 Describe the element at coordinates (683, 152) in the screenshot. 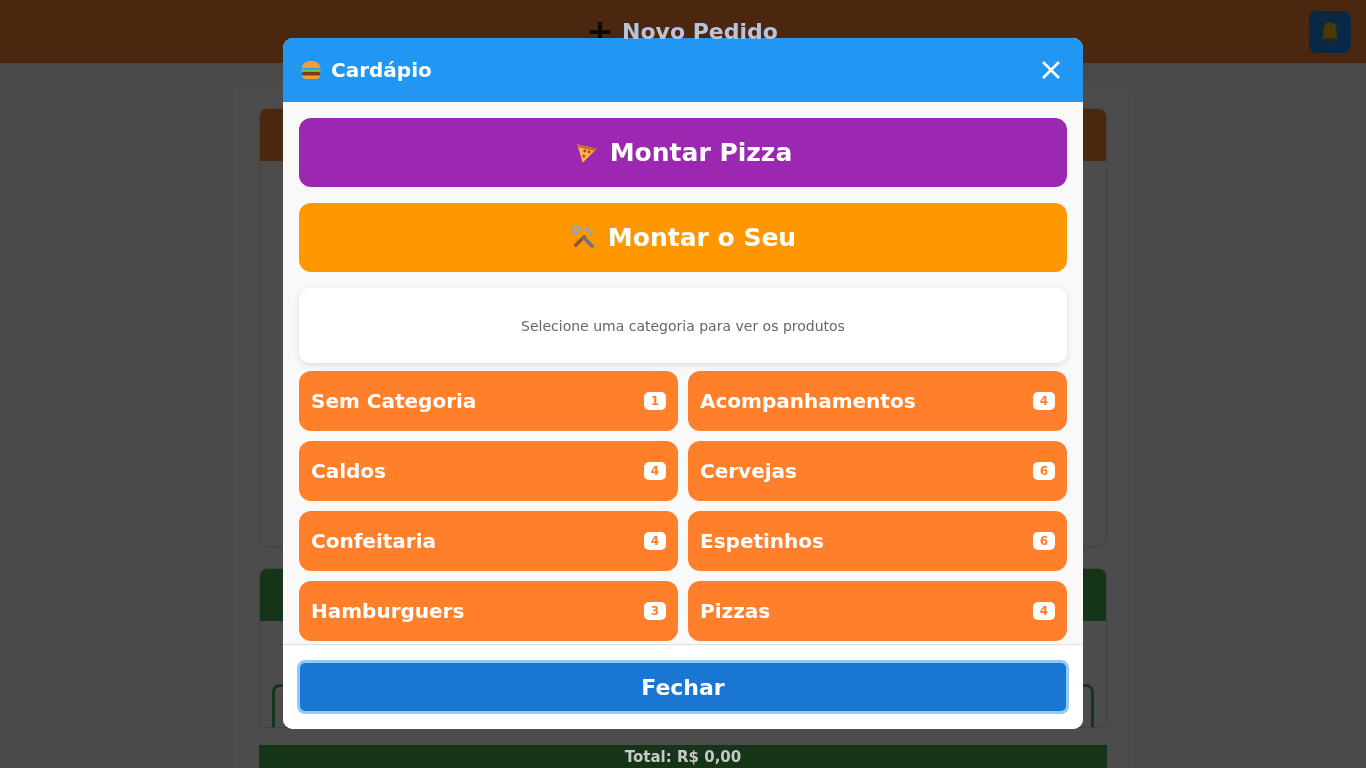

I see `build-pizza-button: Montar Pizza` at that location.